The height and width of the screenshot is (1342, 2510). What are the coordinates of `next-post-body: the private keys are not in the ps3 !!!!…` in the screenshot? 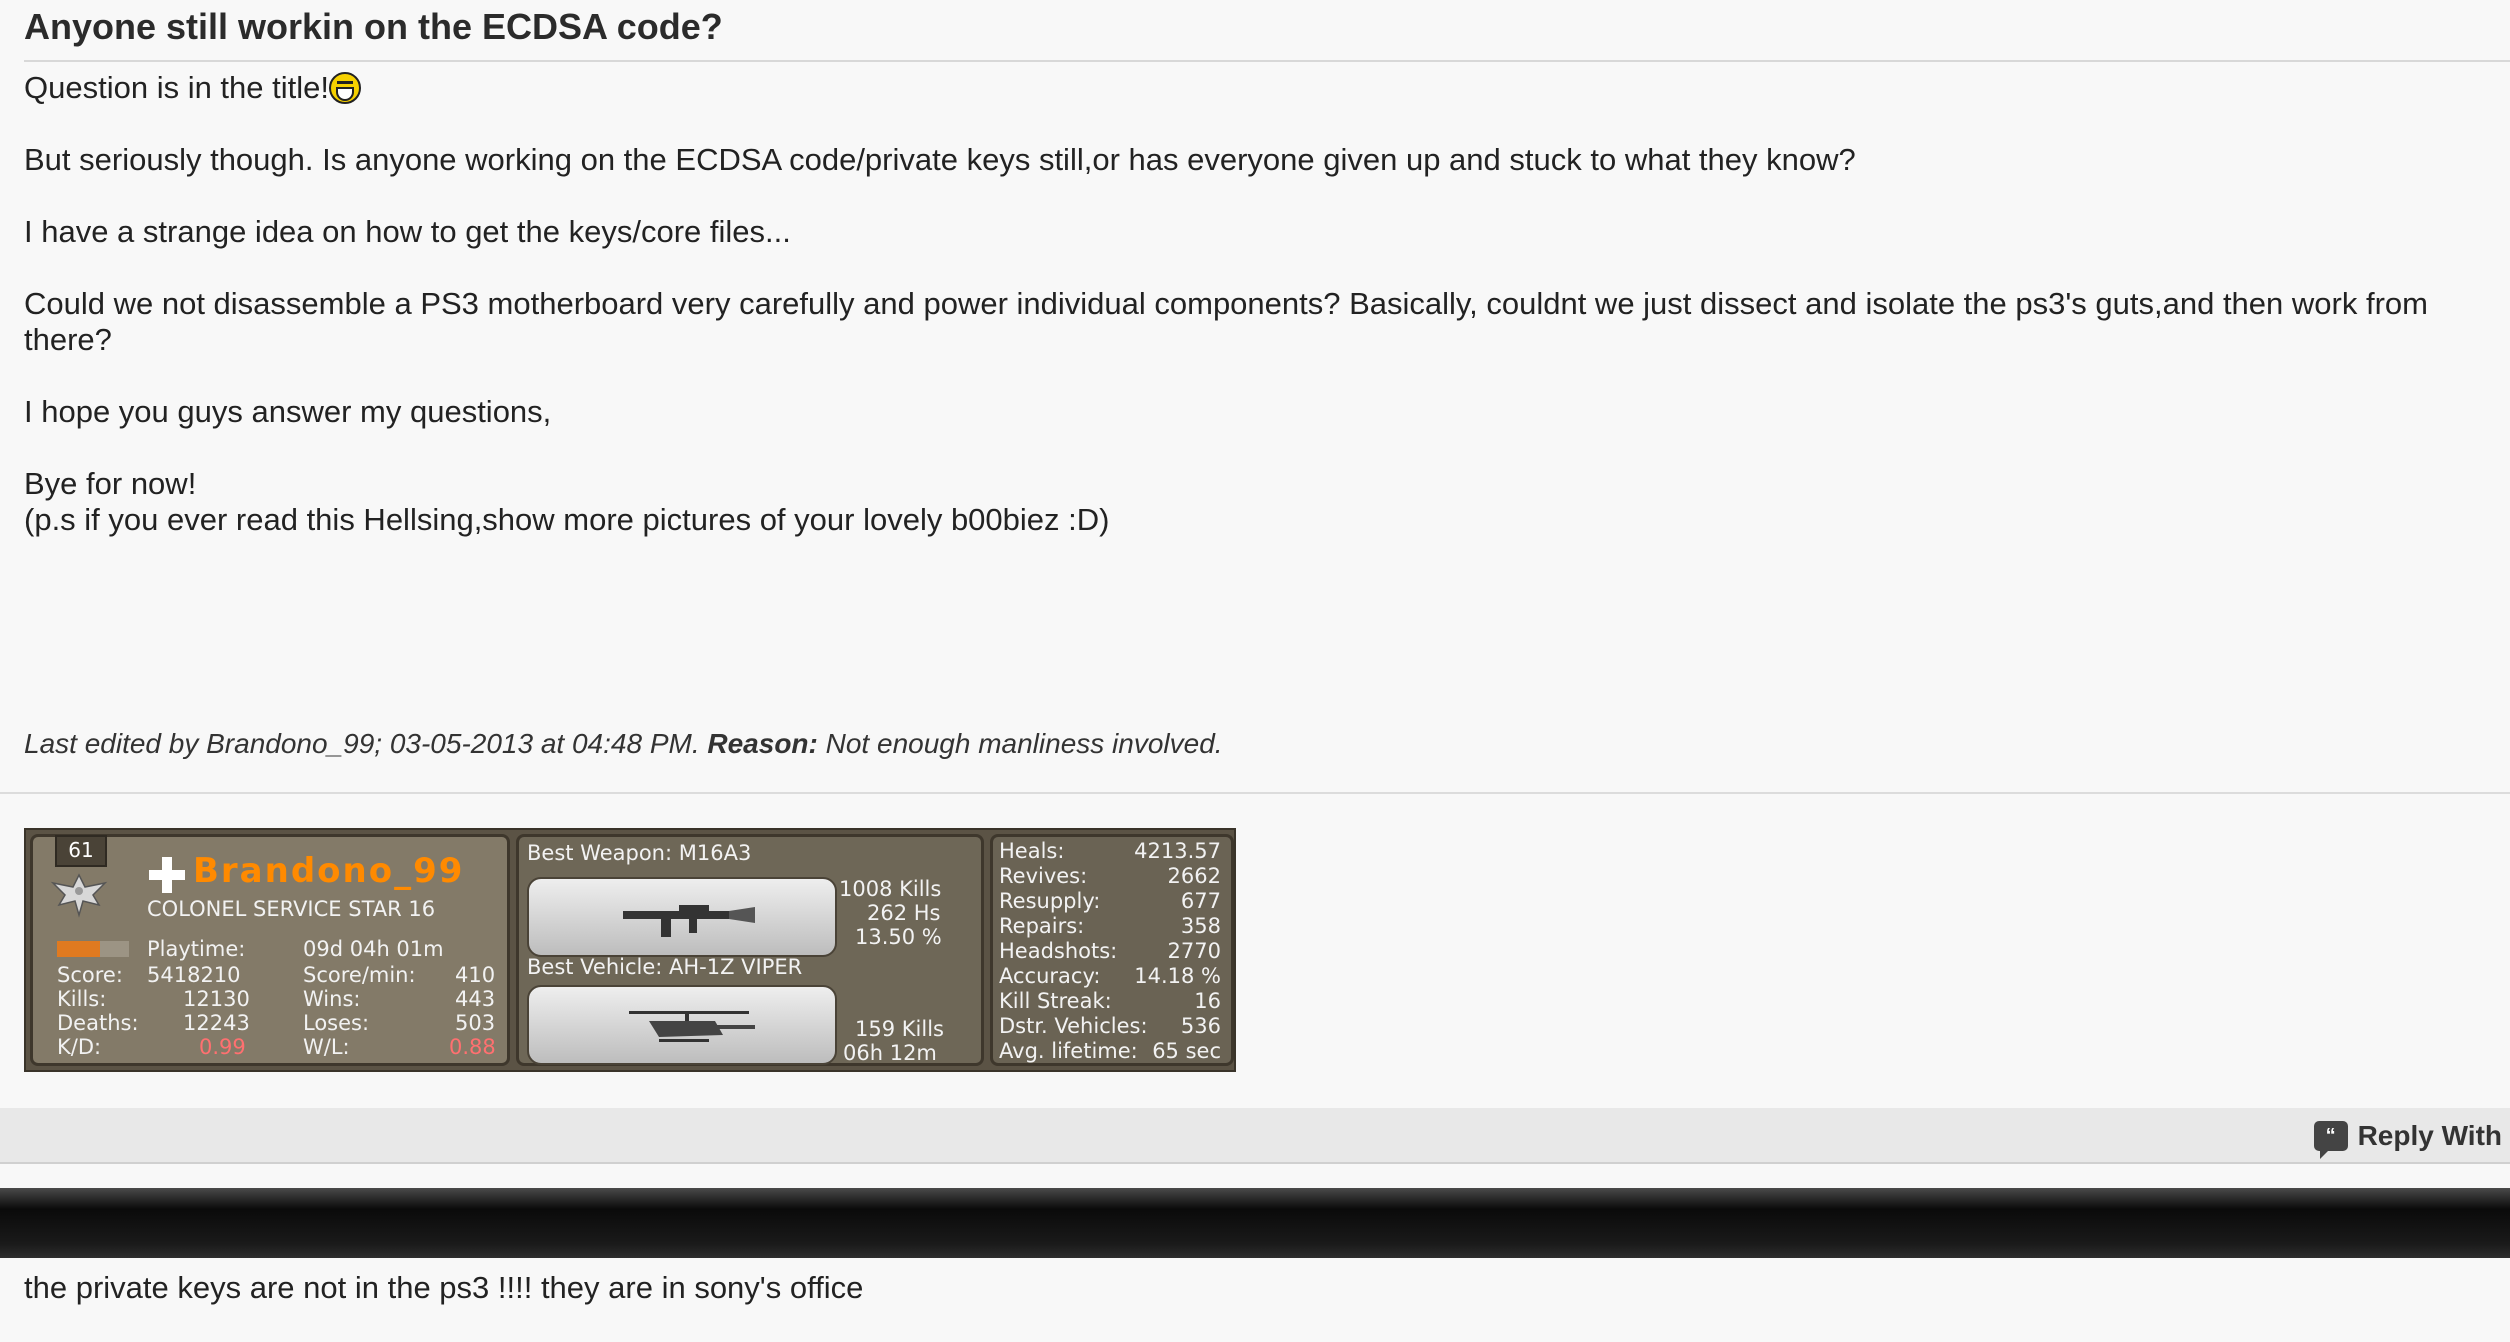 It's located at (444, 1287).